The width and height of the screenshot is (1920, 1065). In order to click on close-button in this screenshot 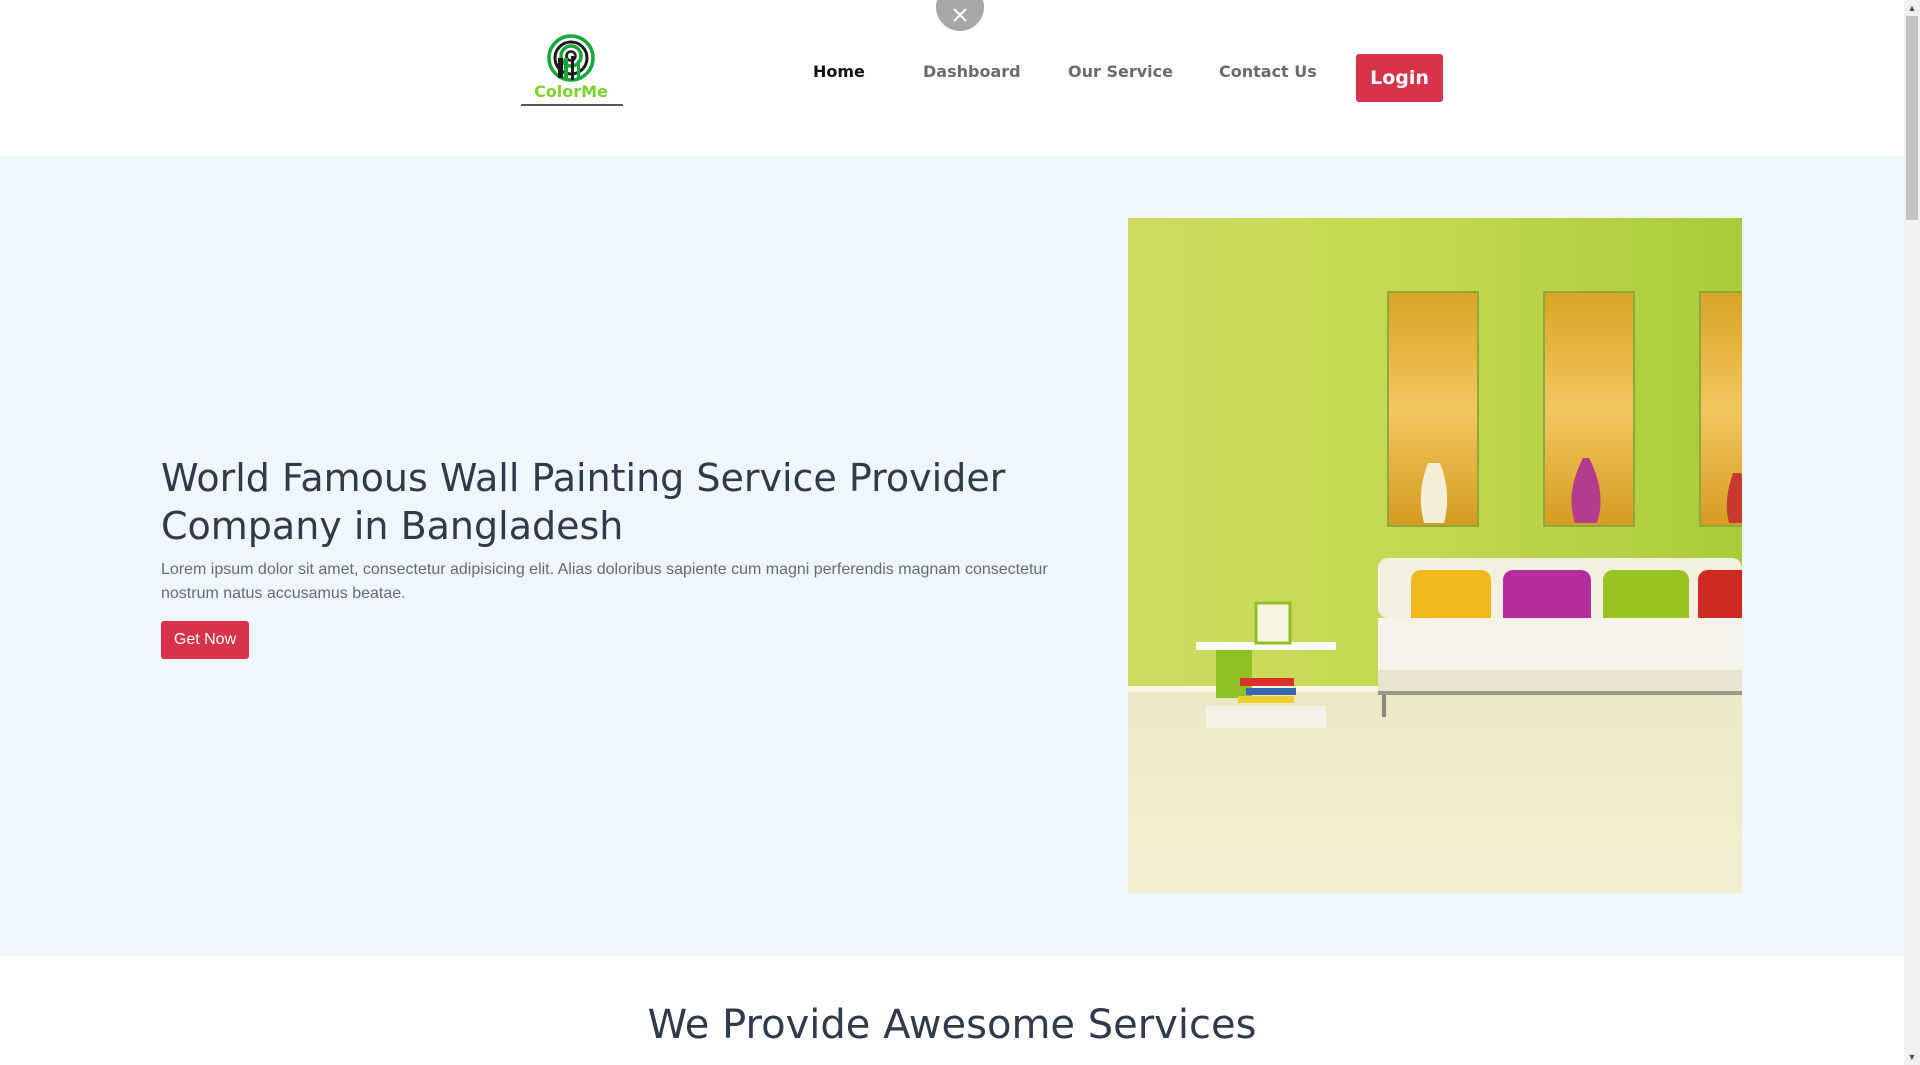, I will do `click(960, 15)`.